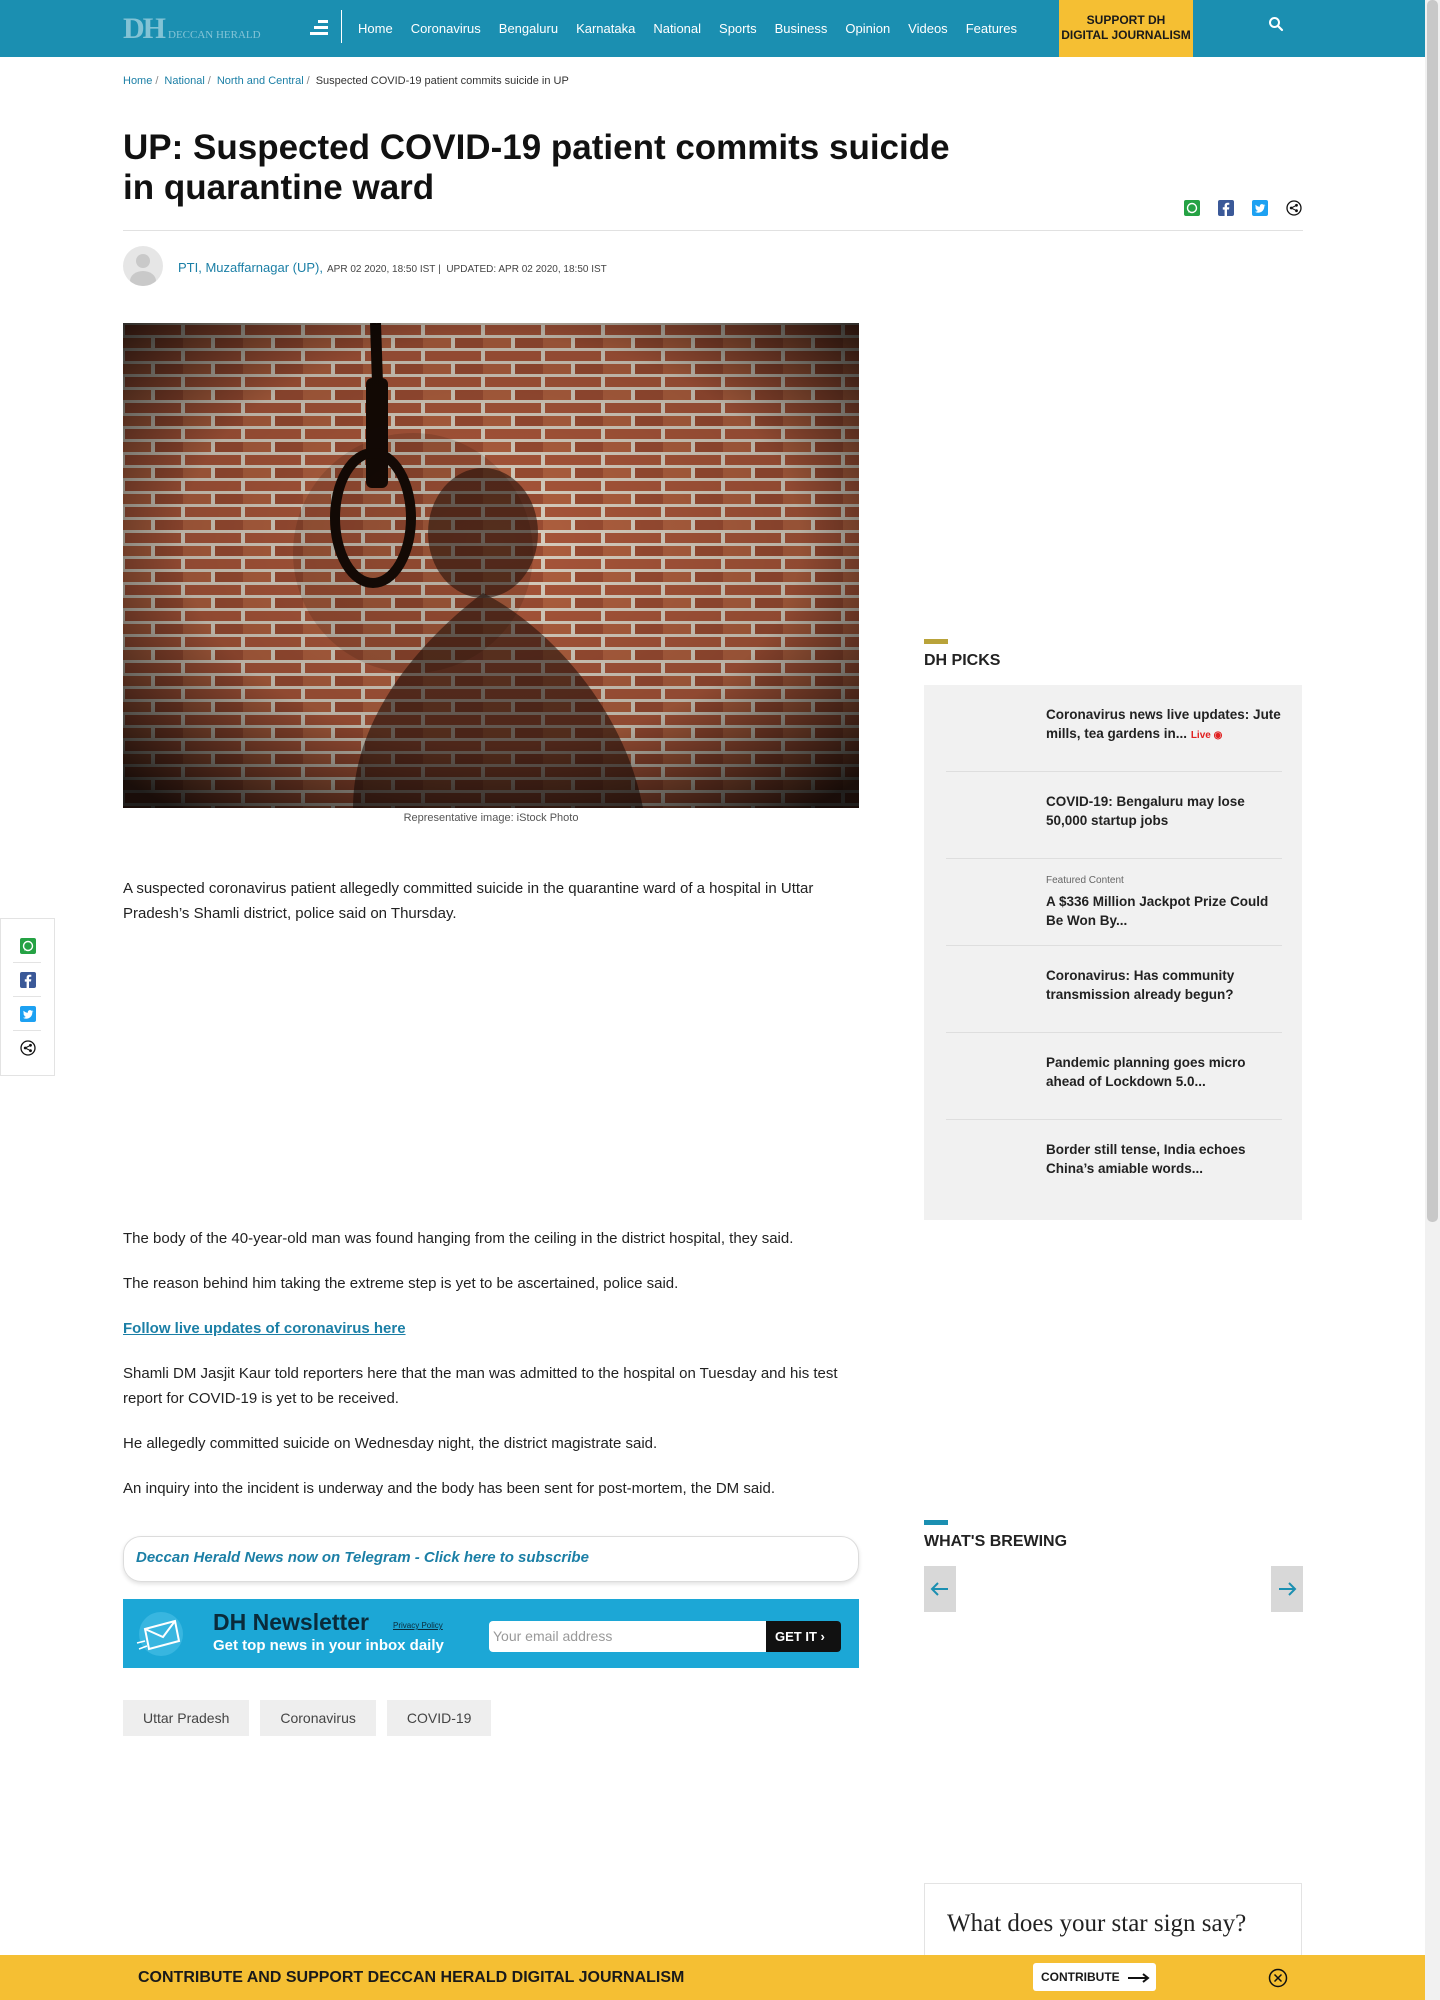 The height and width of the screenshot is (2000, 1440). Describe the element at coordinates (318, 1718) in the screenshot. I see `tag-coronavirus: Coronavirus` at that location.